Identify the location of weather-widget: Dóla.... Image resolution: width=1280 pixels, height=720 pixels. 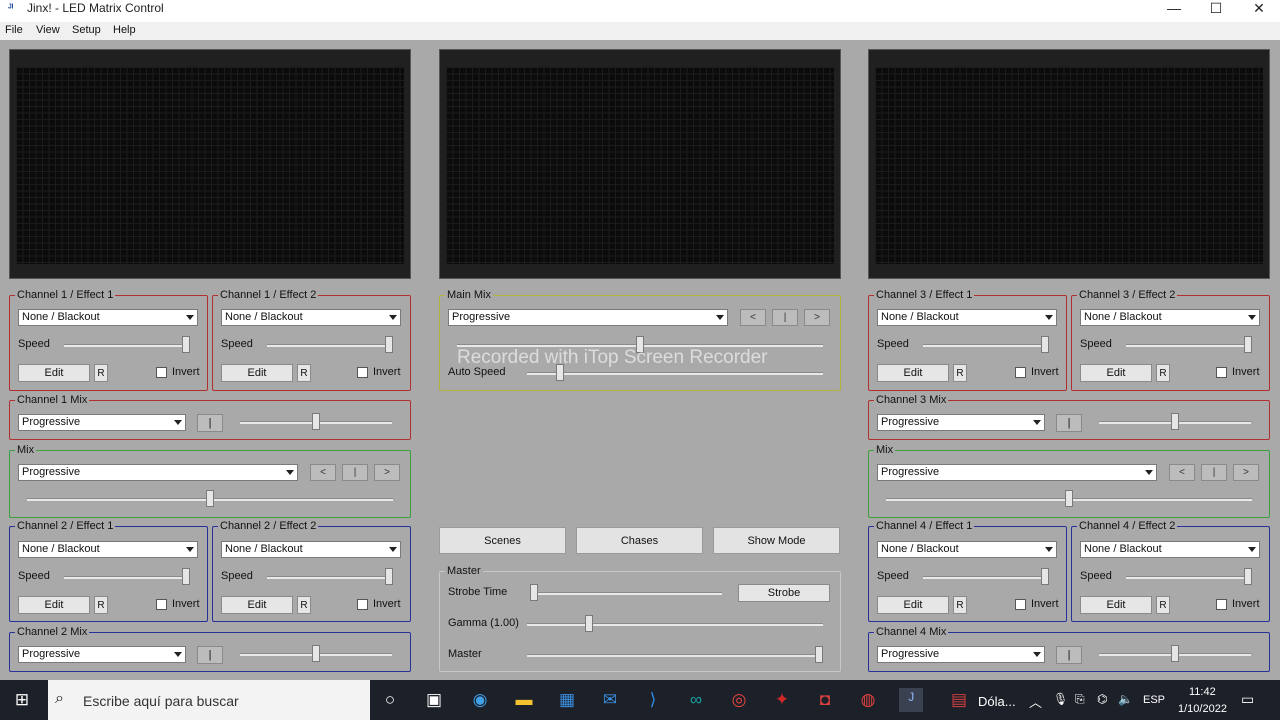
(997, 701).